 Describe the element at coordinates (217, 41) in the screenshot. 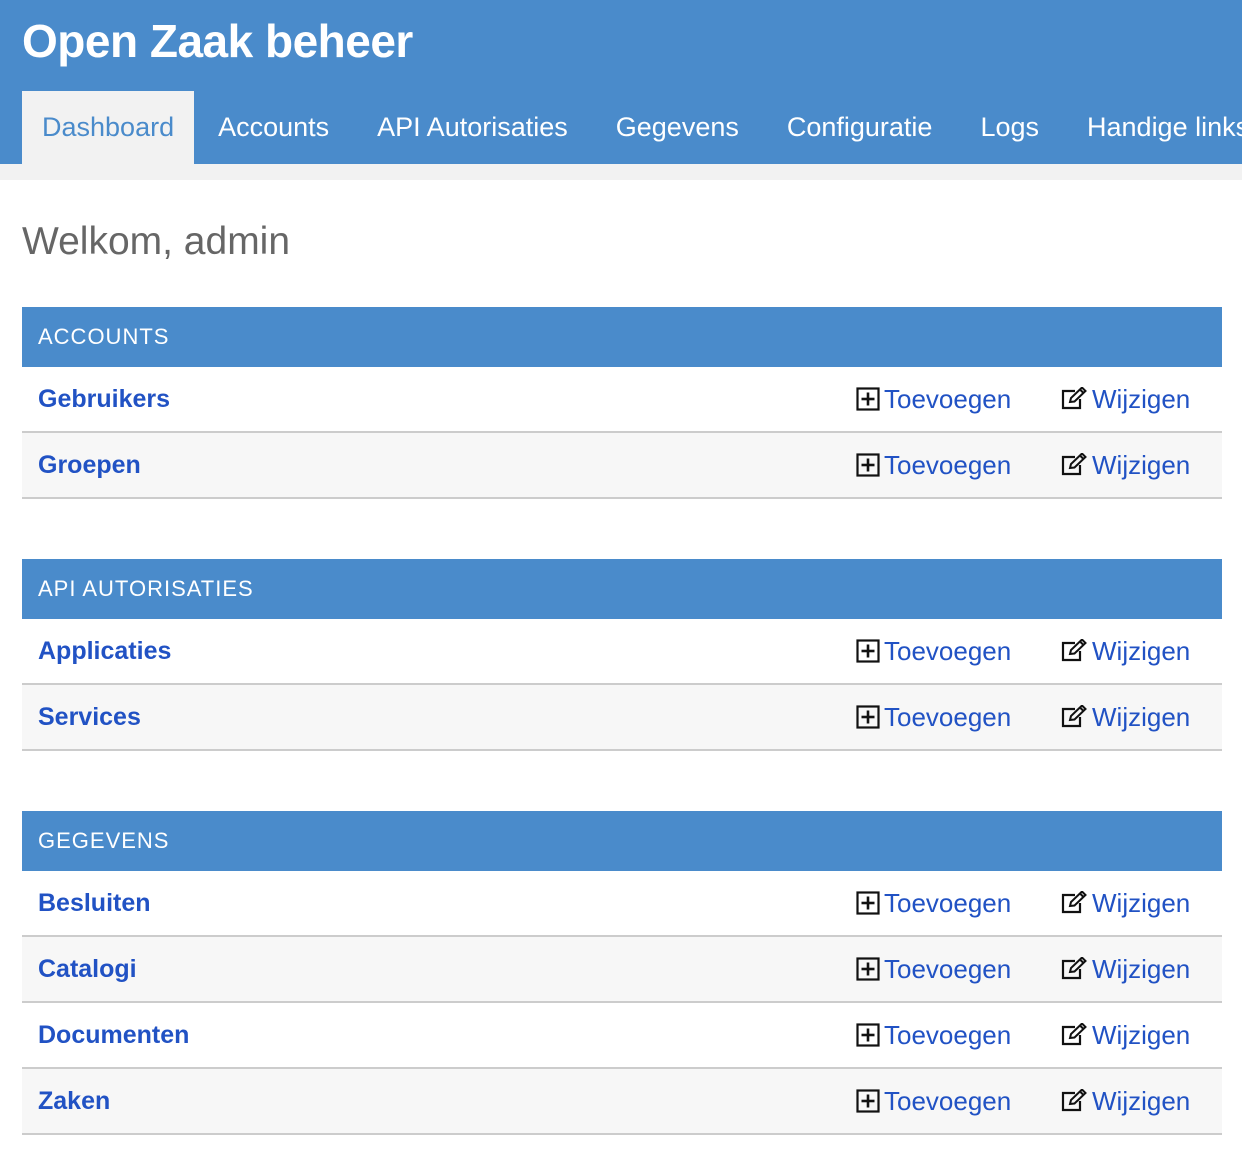

I see `site-title: Open Zaak beheer` at that location.